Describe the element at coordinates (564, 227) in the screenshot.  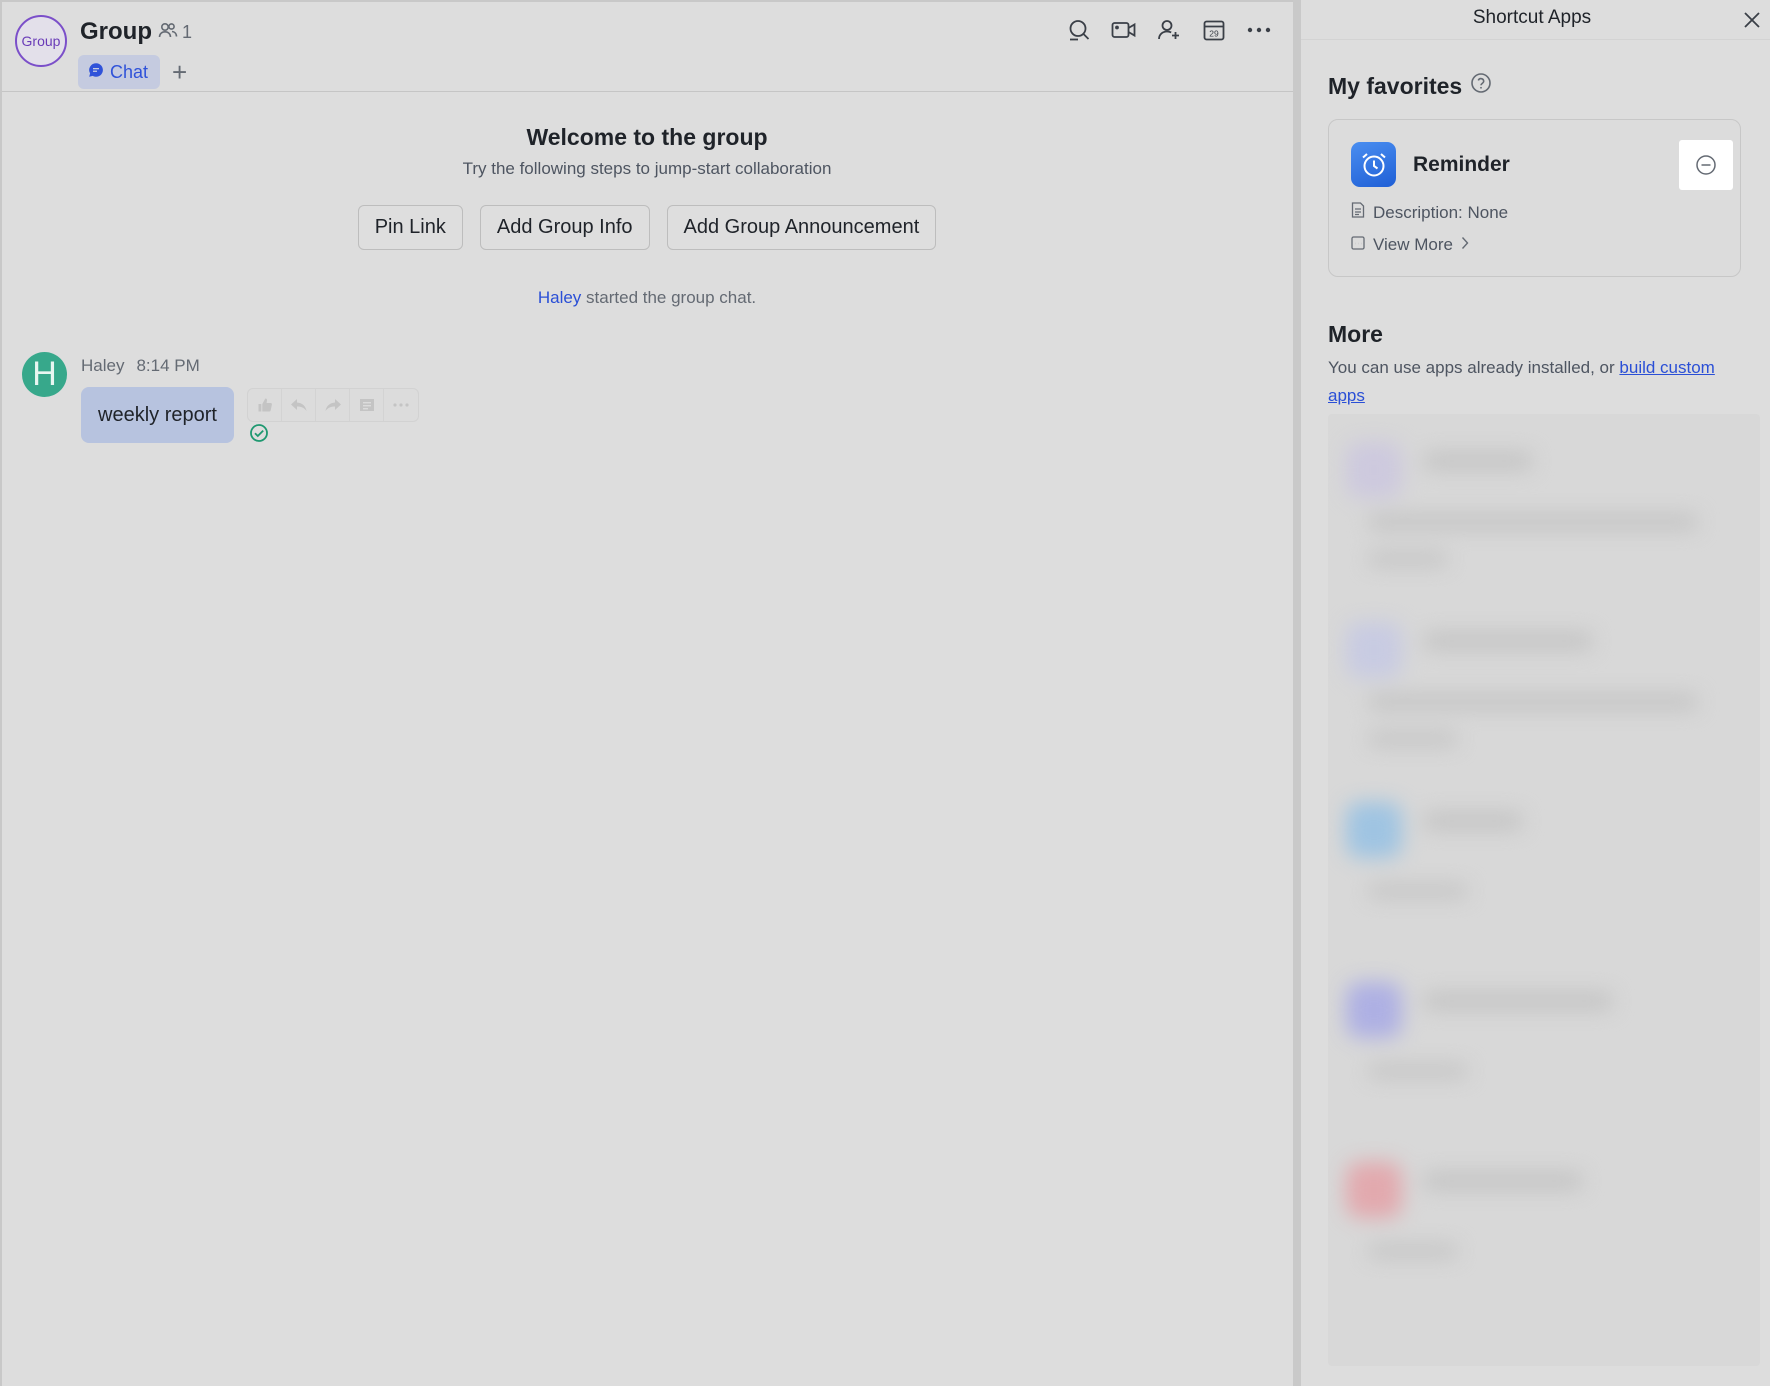
I see `add-group-info-button: Add Group Info` at that location.